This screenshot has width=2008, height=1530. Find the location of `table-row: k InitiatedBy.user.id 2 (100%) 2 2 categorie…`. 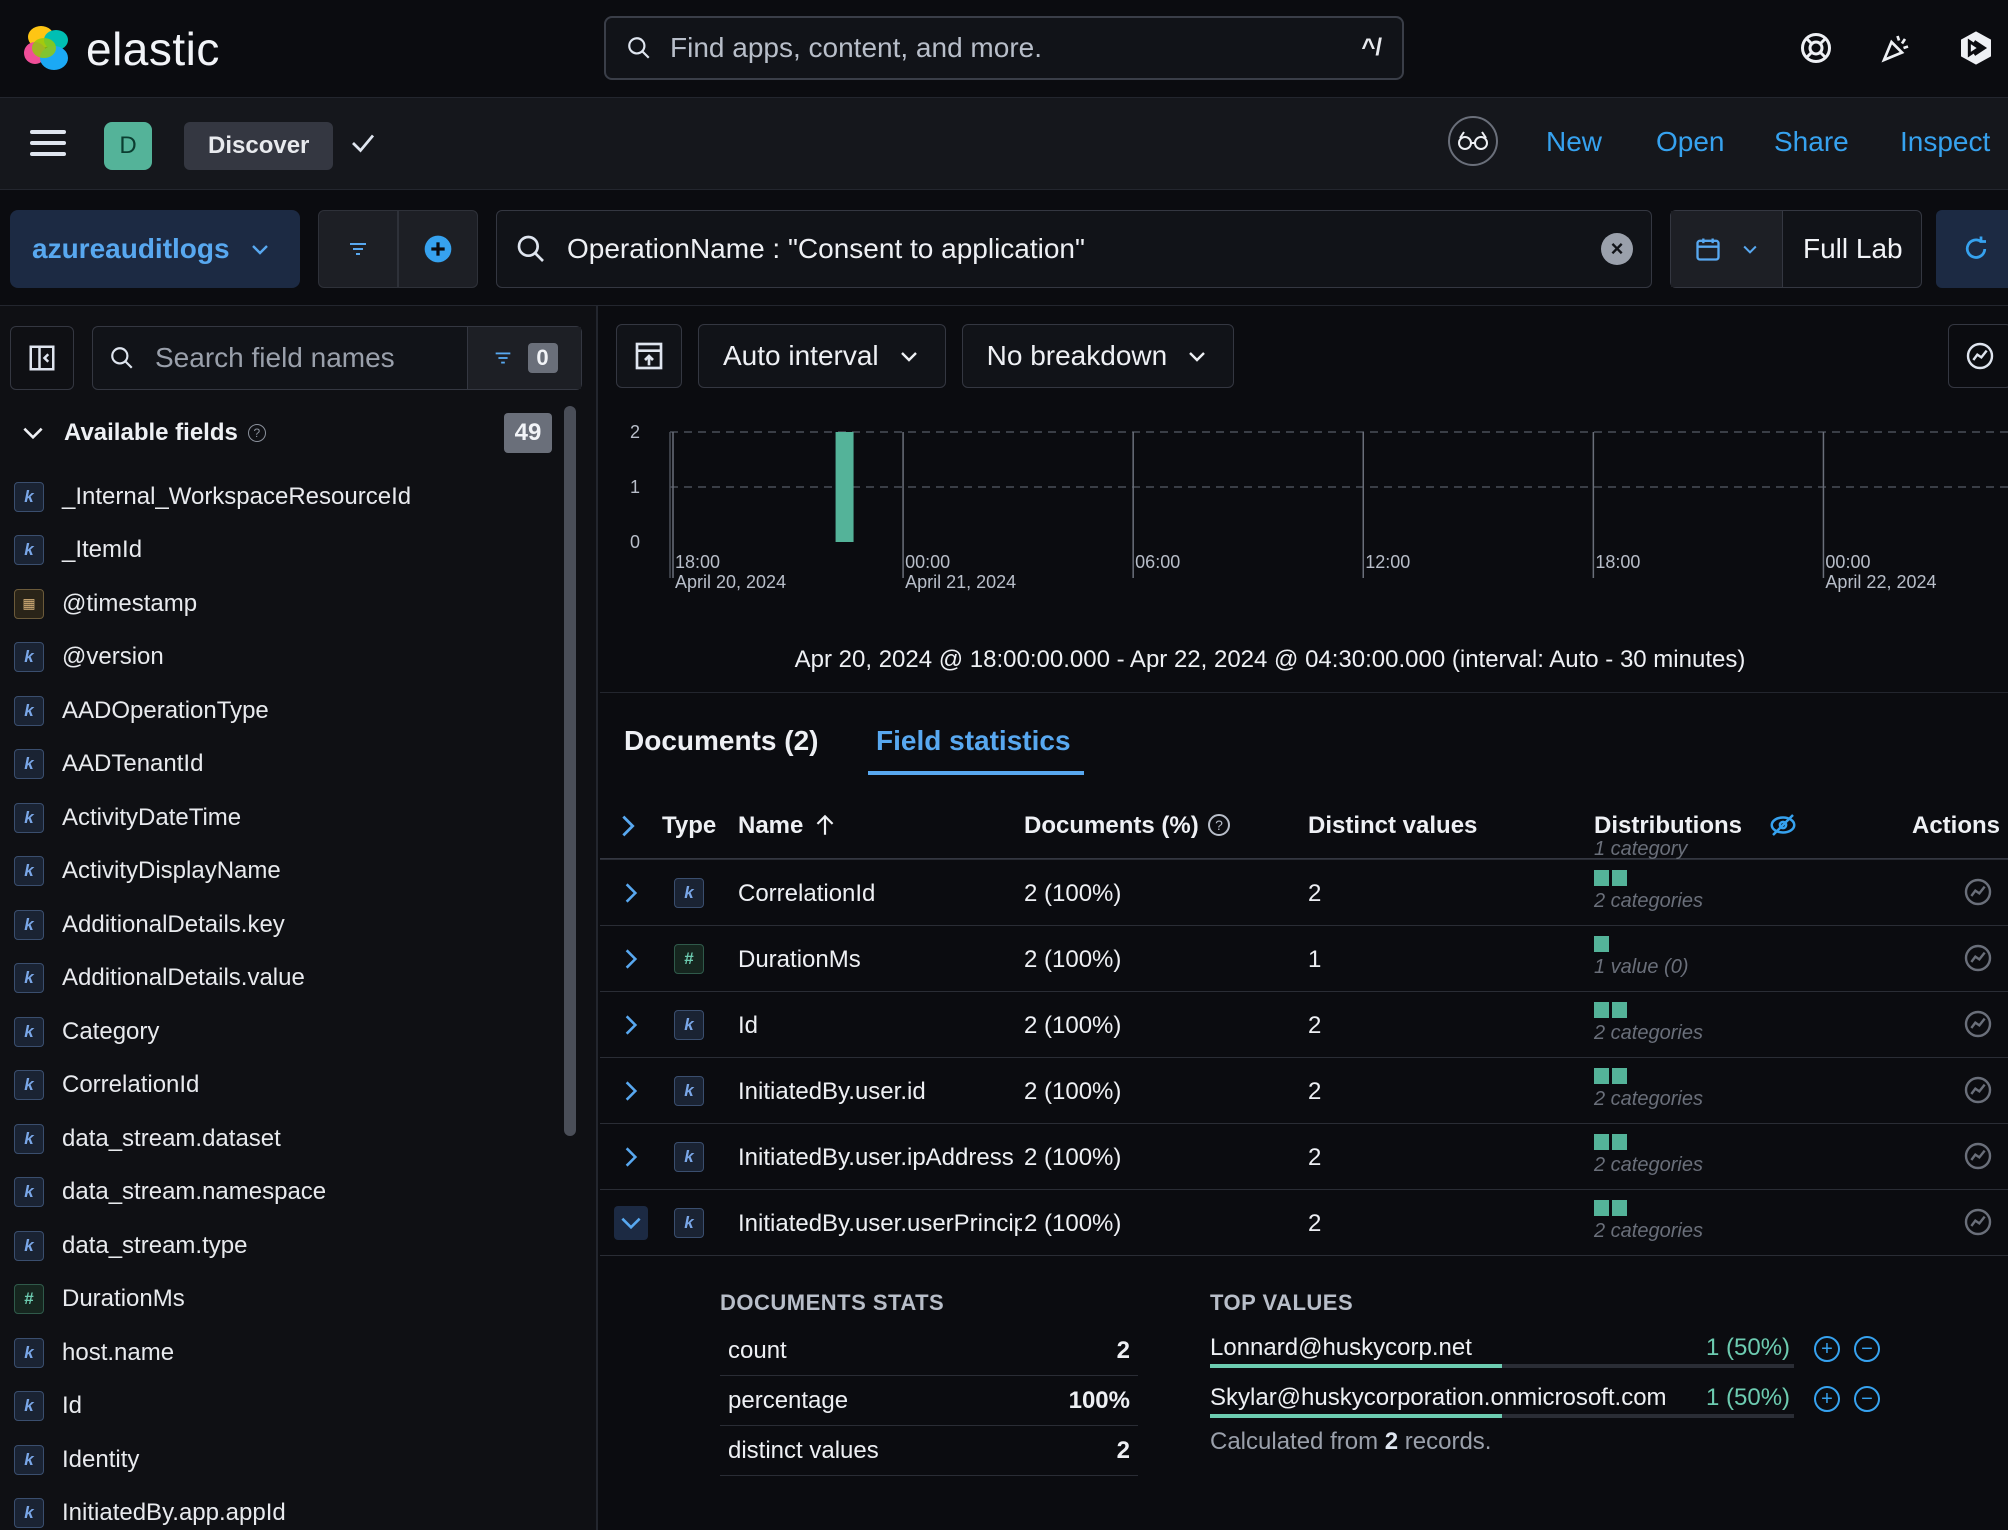

table-row: k InitiatedBy.user.id 2 (100%) 2 2 categorie… is located at coordinates (1304, 1091).